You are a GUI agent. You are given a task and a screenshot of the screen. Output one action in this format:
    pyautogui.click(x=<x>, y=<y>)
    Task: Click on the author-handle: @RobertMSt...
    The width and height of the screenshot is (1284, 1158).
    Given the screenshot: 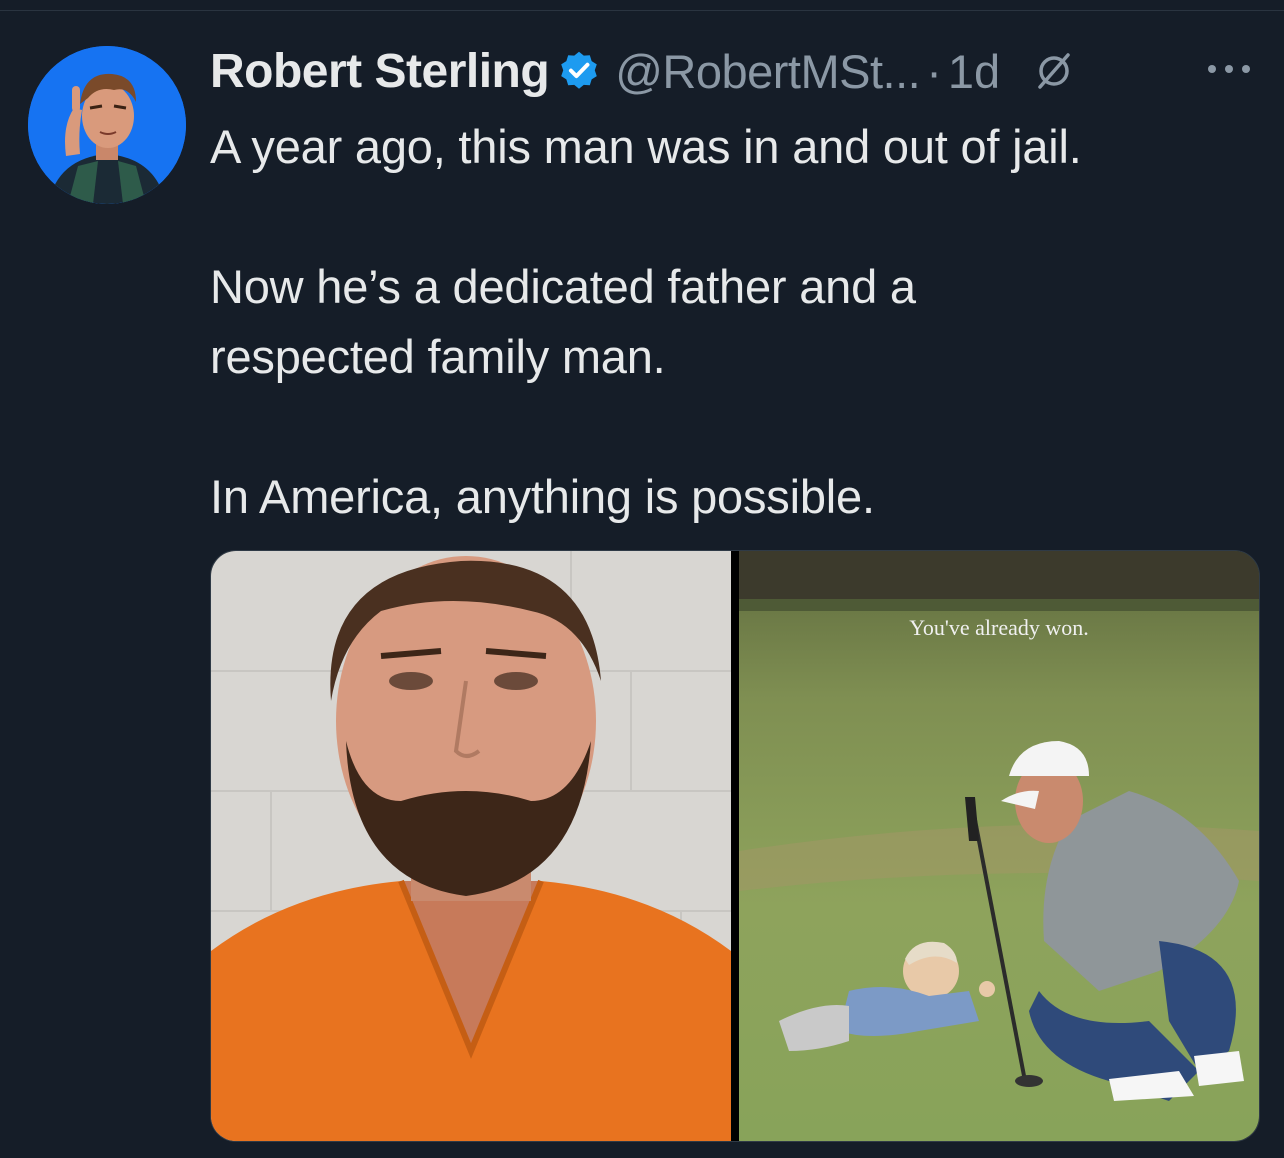 What is the action you would take?
    pyautogui.click(x=768, y=71)
    